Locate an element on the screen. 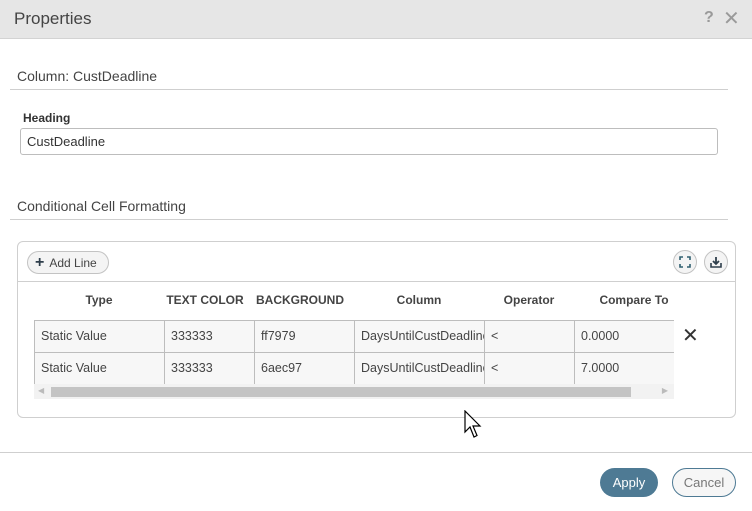 The height and width of the screenshot is (511, 752). expand-icon is located at coordinates (685, 262).